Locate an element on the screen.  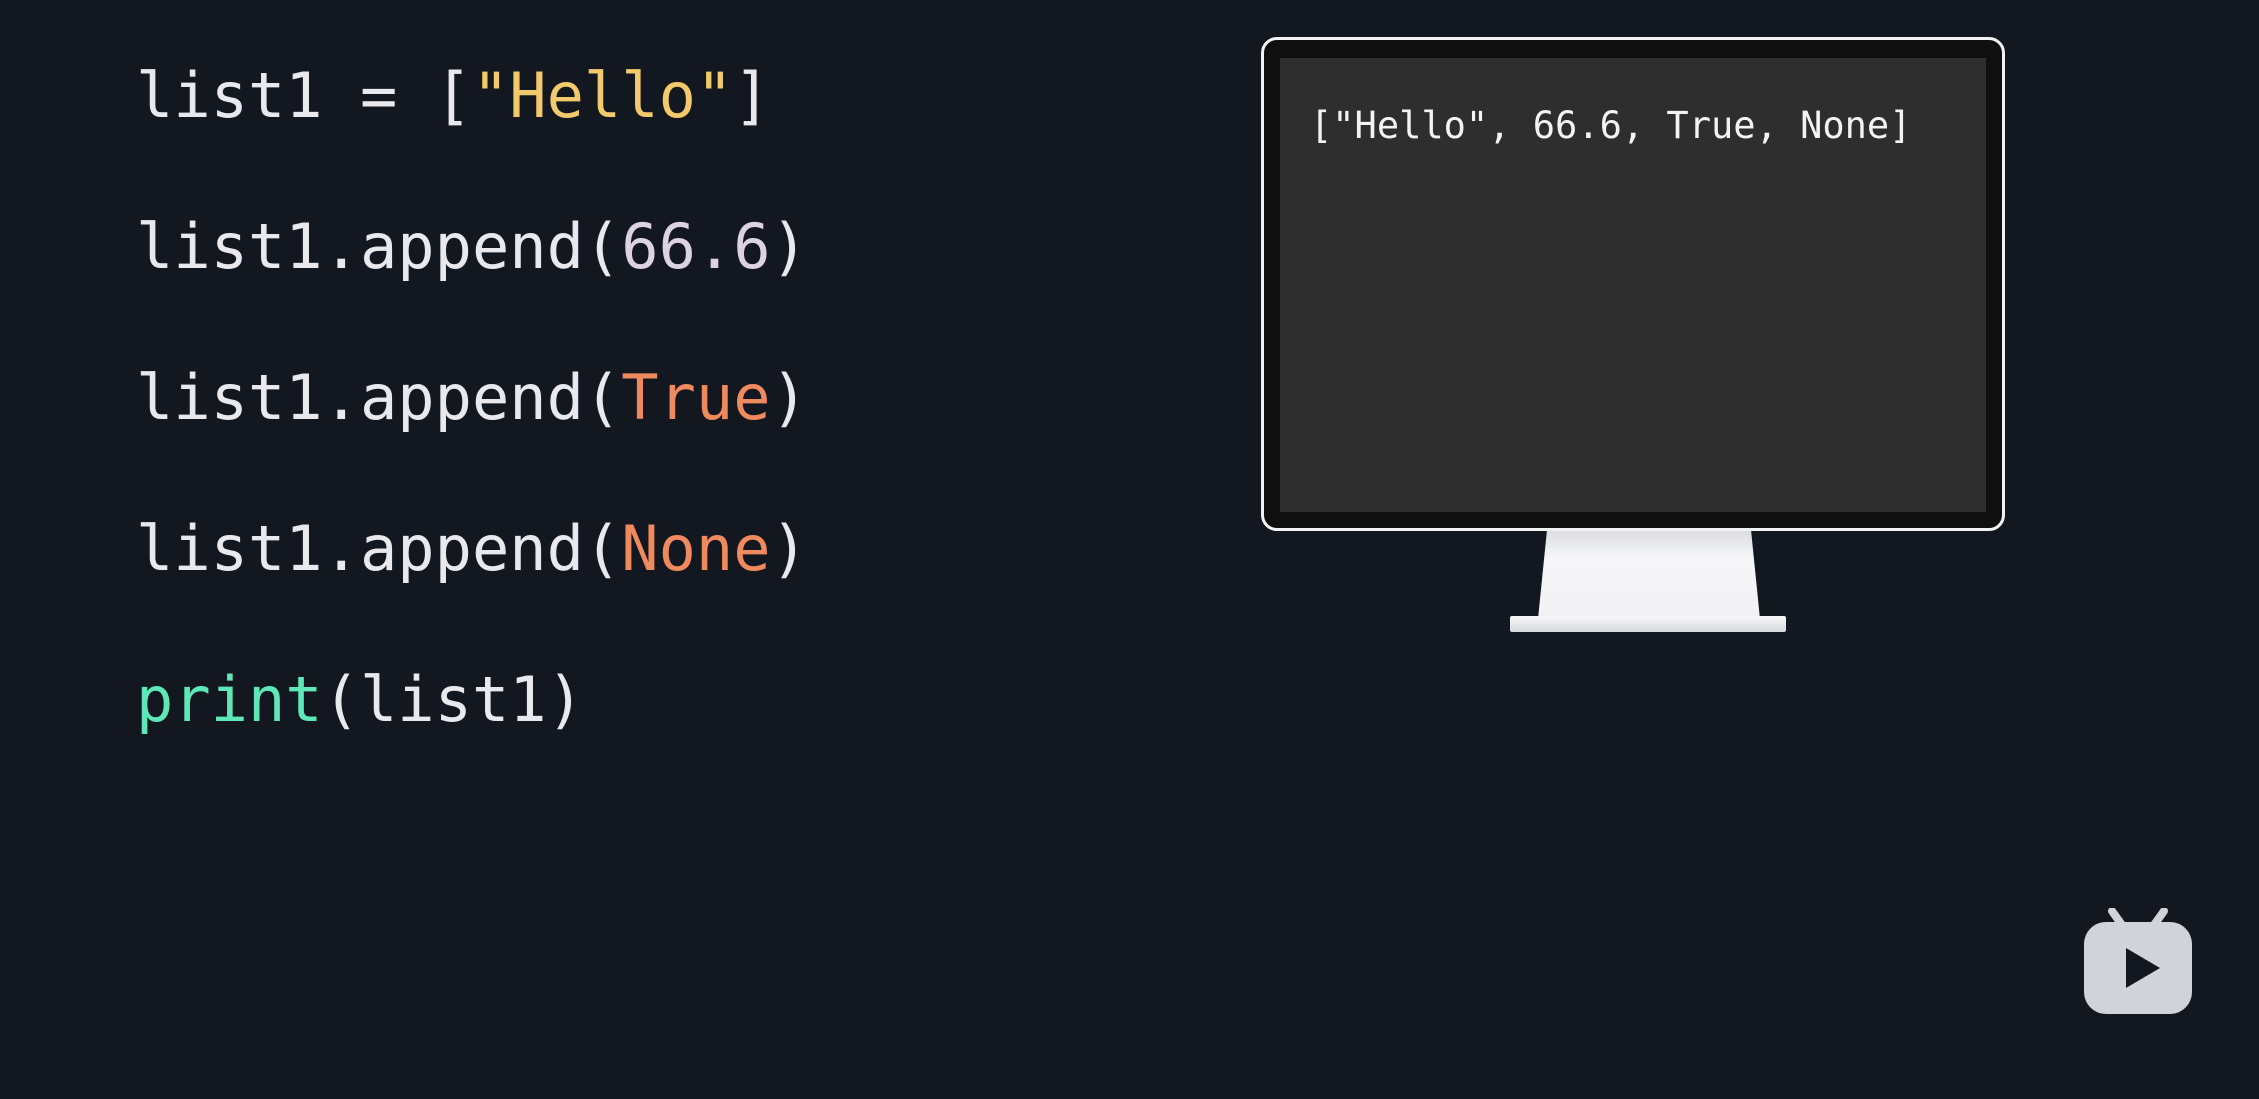
code-line-3: list1.append(True) is located at coordinates (472, 398).